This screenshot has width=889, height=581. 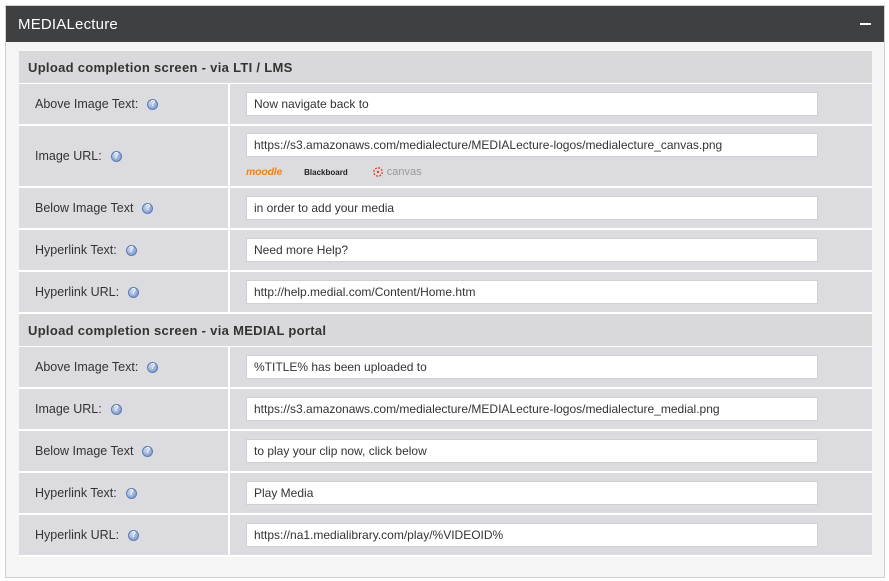 What do you see at coordinates (532, 451) in the screenshot?
I see `portal-below-image-text-input` at bounding box center [532, 451].